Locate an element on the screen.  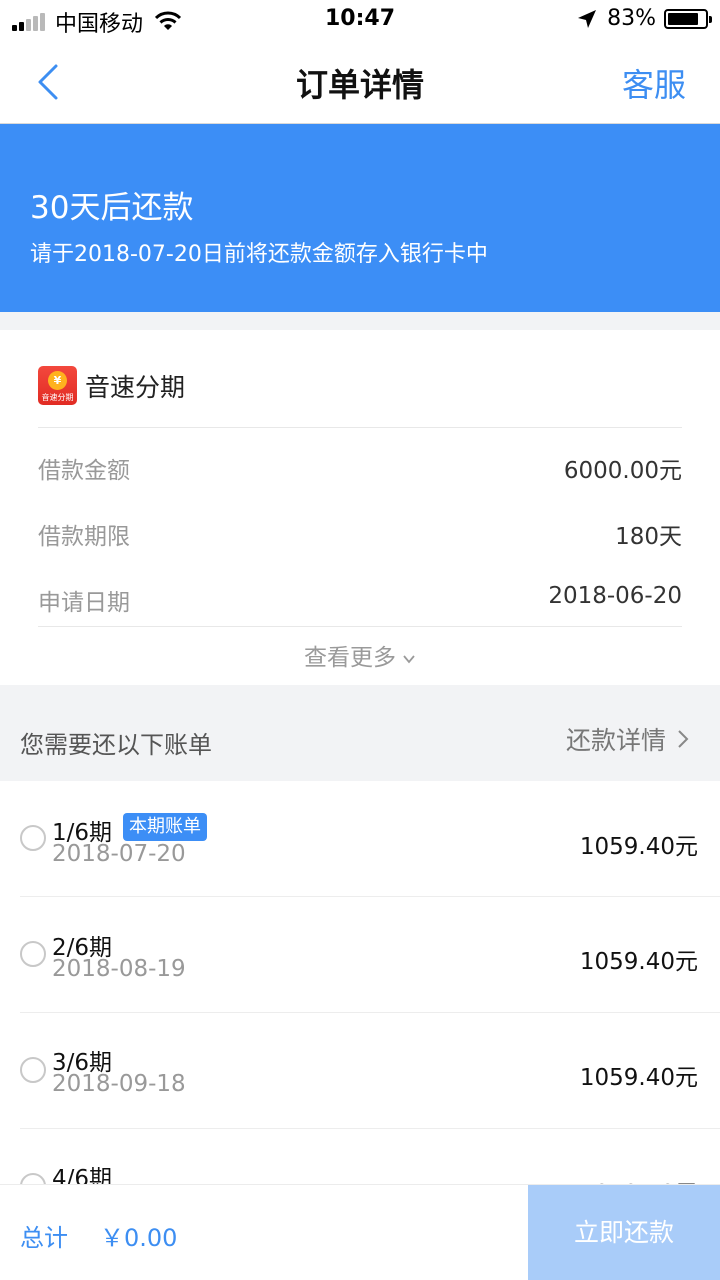
bottom-action-bar: 总计 ￥0.00 立即还款 is located at coordinates (360, 1232).